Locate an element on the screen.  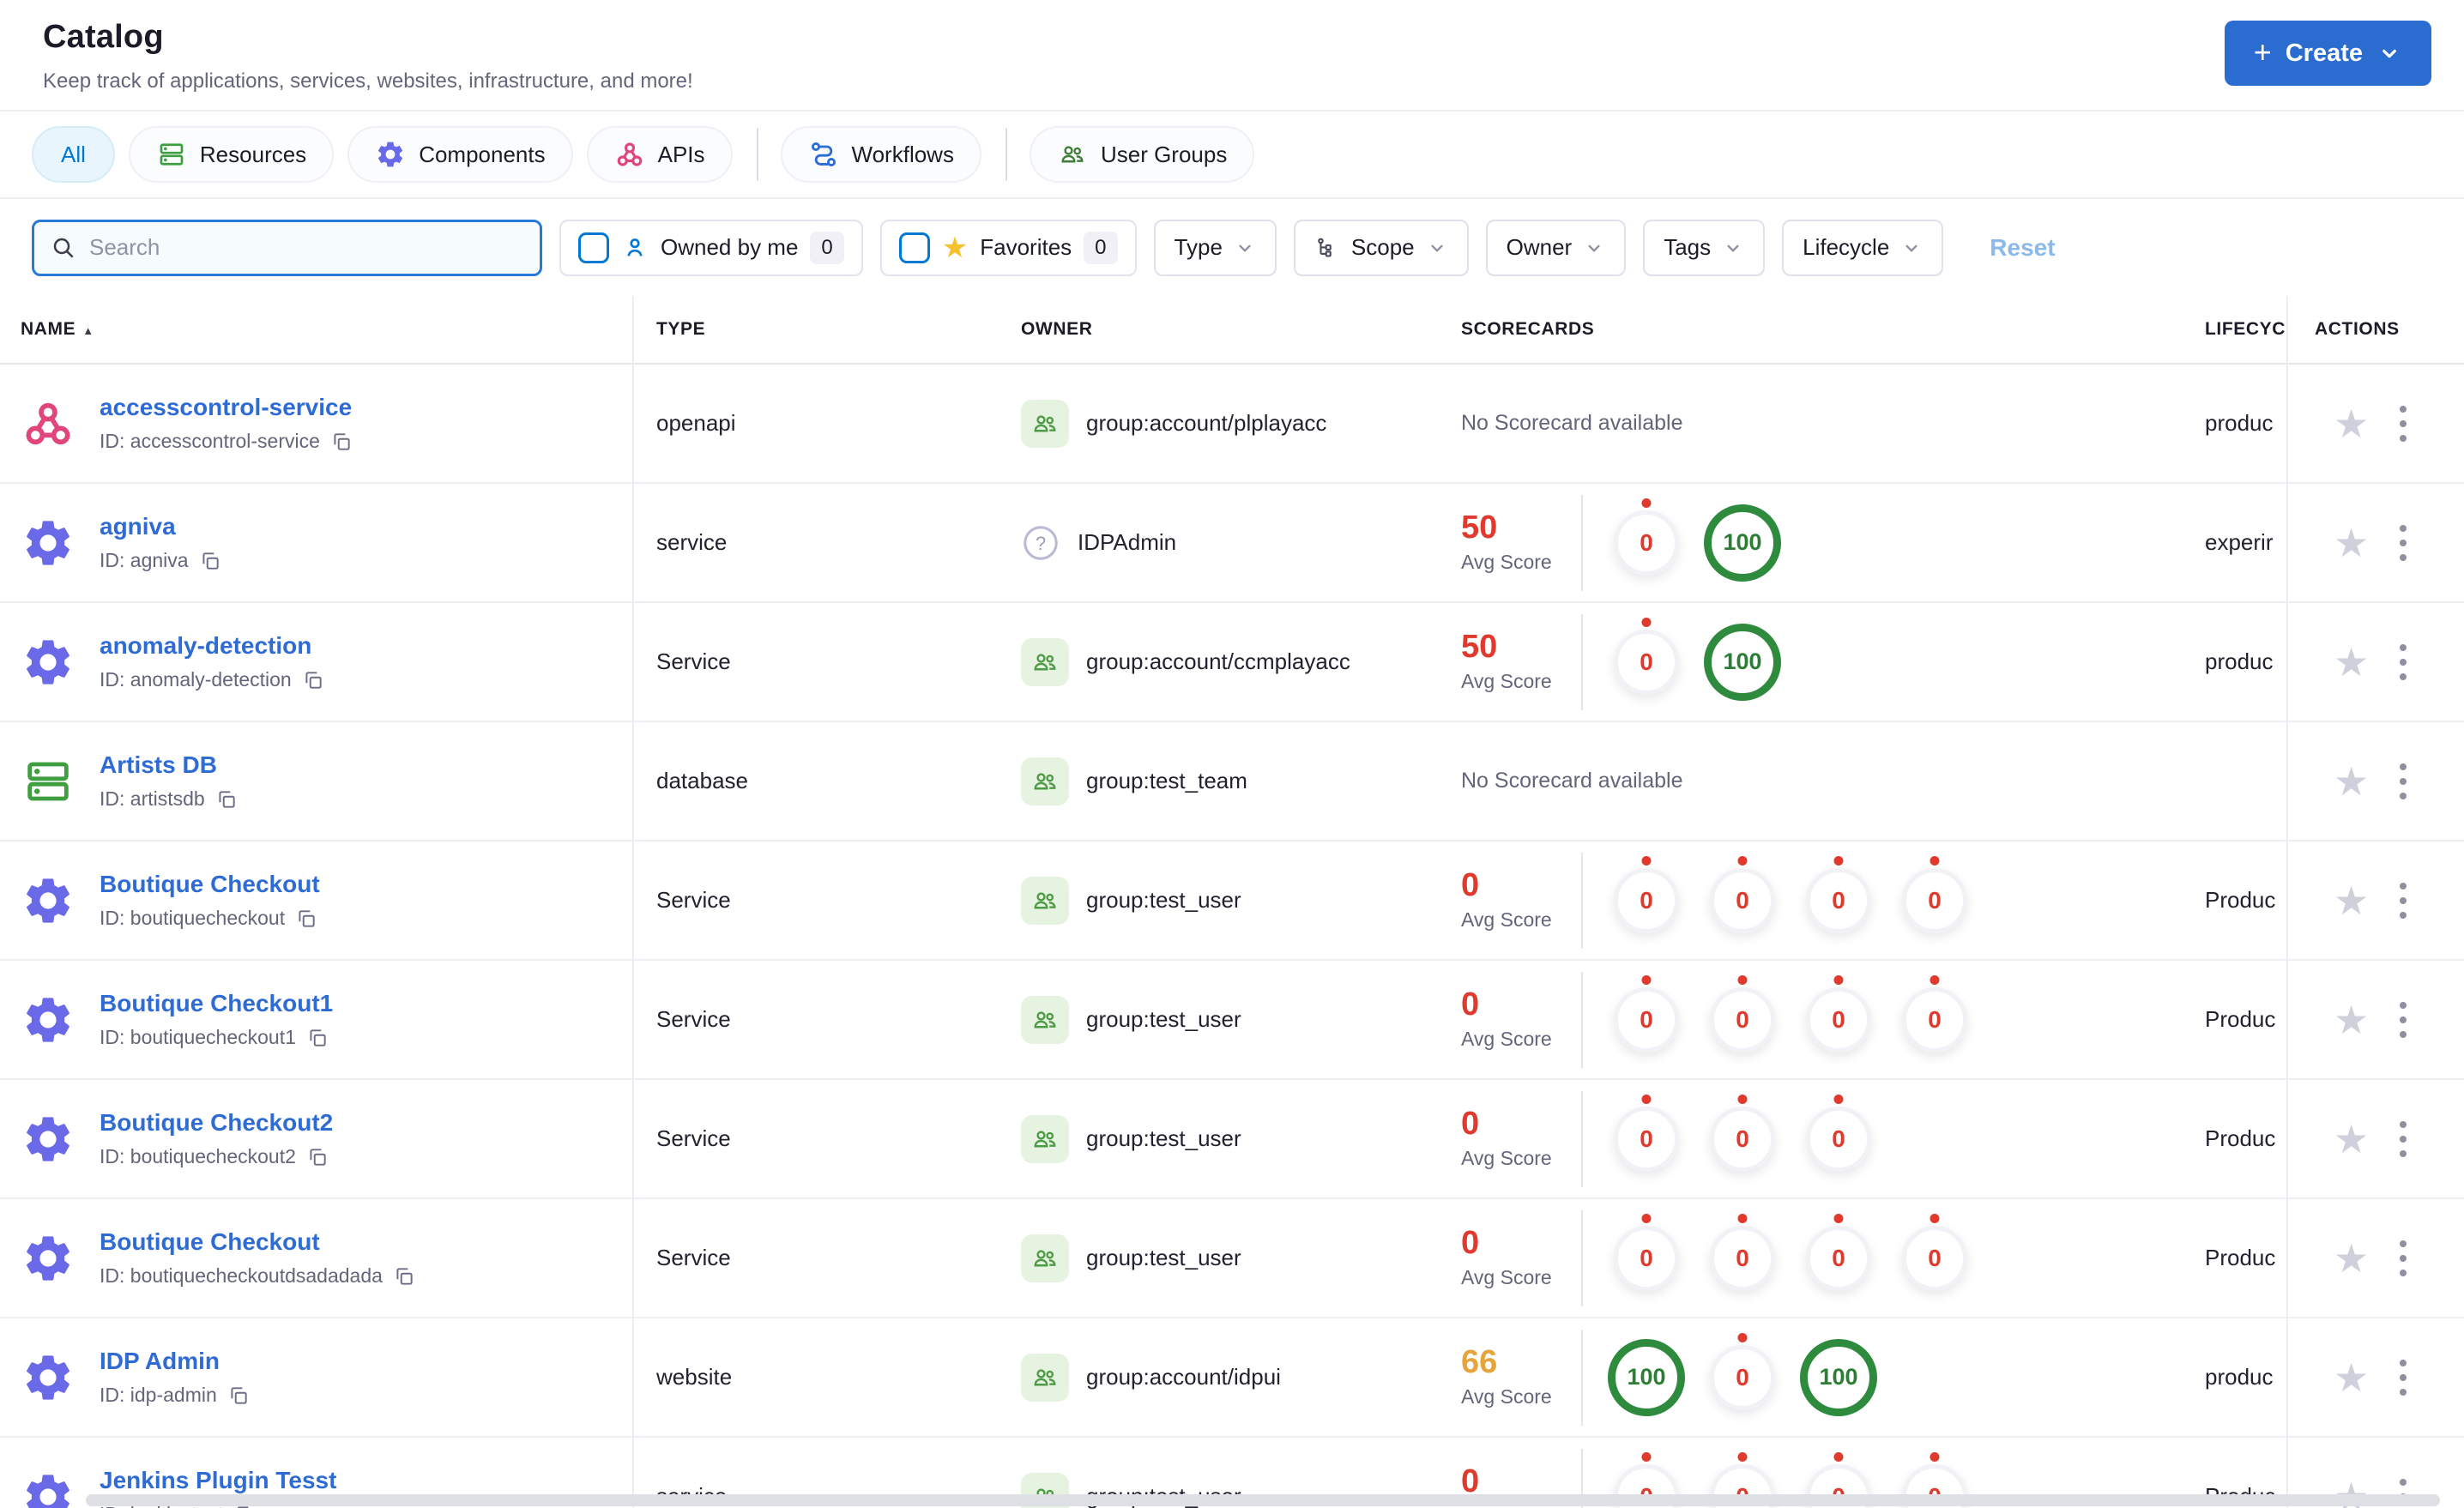
avg-score: 50 Avg Score is located at coordinates (1521, 661).